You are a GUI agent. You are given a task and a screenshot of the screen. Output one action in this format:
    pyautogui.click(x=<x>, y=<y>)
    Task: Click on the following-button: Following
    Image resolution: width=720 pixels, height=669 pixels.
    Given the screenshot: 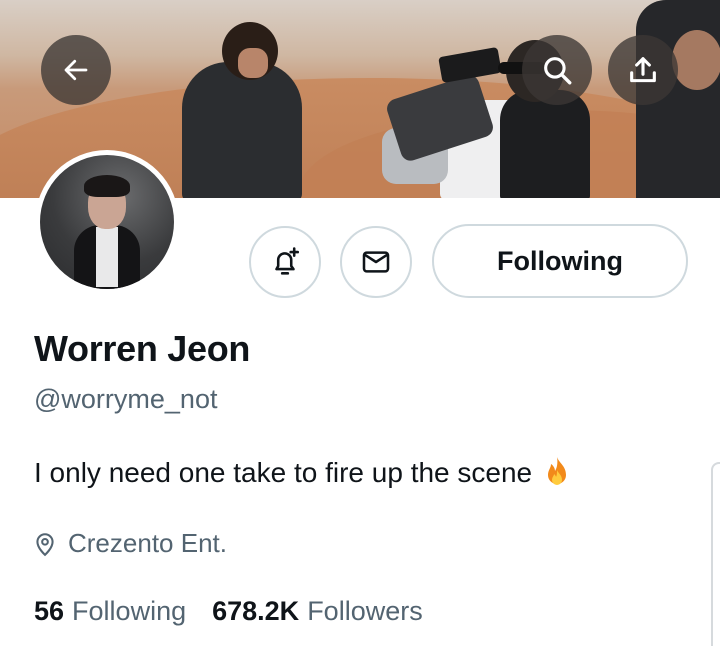 What is the action you would take?
    pyautogui.click(x=560, y=261)
    